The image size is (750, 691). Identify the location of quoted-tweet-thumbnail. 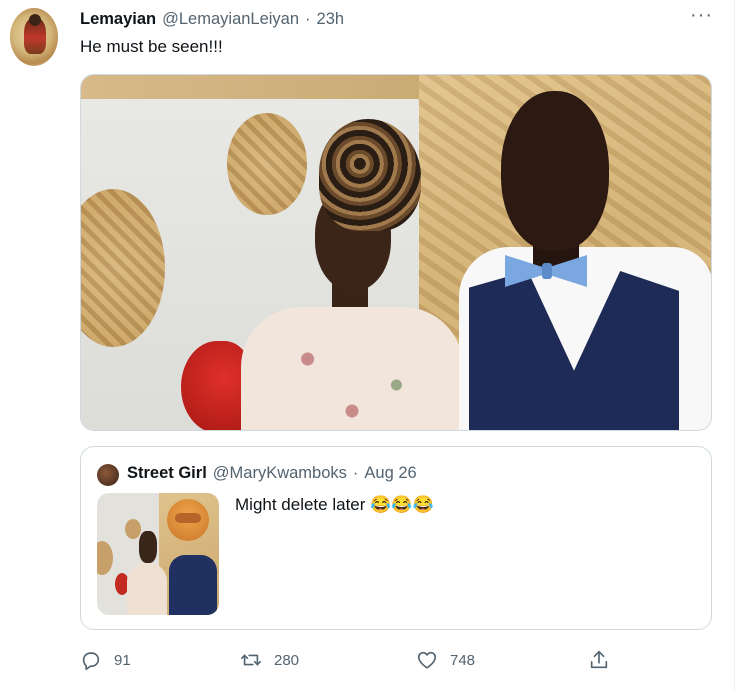
(158, 554).